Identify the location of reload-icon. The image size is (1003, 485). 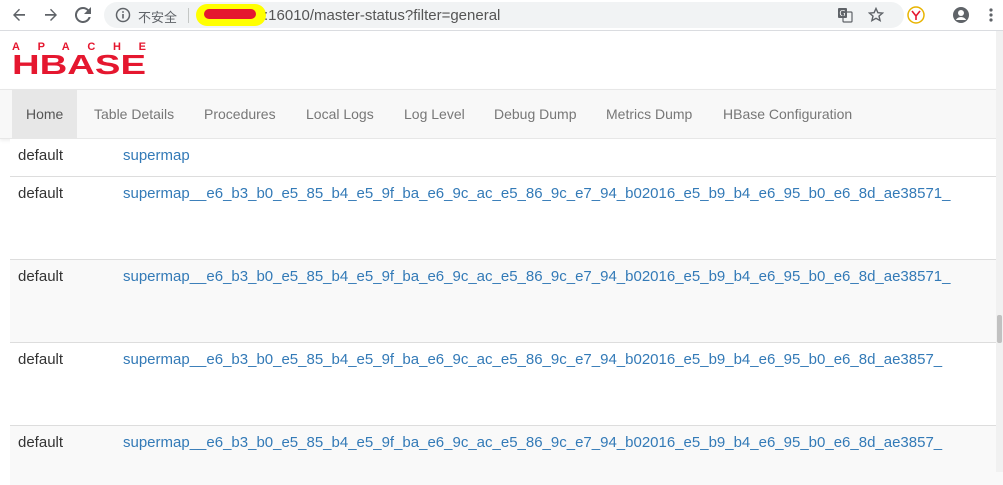
(83, 15).